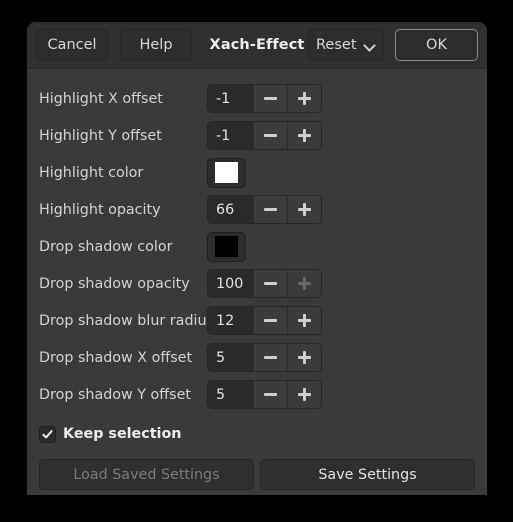 The width and height of the screenshot is (513, 522). I want to click on cancel-button-label: Cancel, so click(72, 45).